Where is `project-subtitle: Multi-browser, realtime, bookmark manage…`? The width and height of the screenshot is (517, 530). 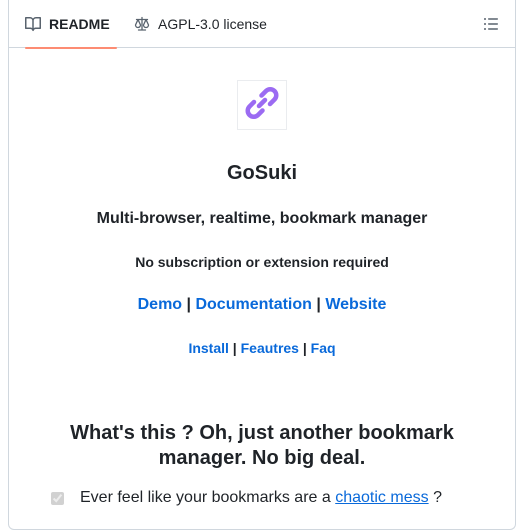 project-subtitle: Multi-browser, realtime, bookmark manage… is located at coordinates (262, 218).